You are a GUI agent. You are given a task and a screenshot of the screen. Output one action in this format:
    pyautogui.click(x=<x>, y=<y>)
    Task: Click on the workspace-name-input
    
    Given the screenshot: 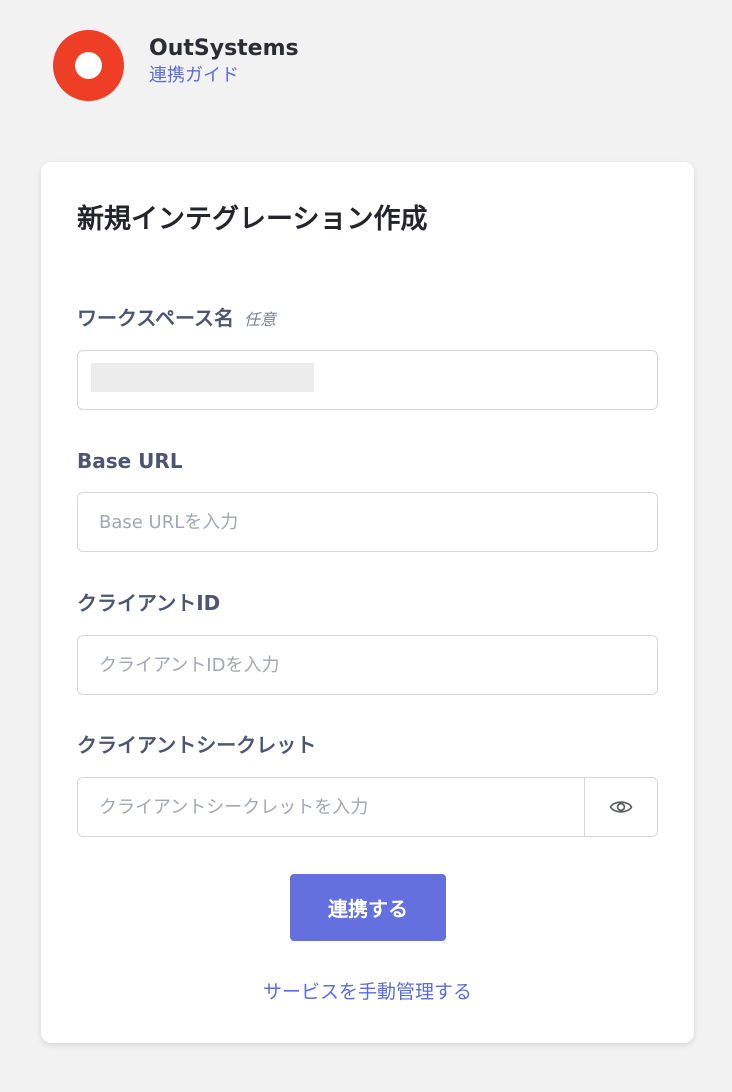 What is the action you would take?
    pyautogui.click(x=367, y=380)
    